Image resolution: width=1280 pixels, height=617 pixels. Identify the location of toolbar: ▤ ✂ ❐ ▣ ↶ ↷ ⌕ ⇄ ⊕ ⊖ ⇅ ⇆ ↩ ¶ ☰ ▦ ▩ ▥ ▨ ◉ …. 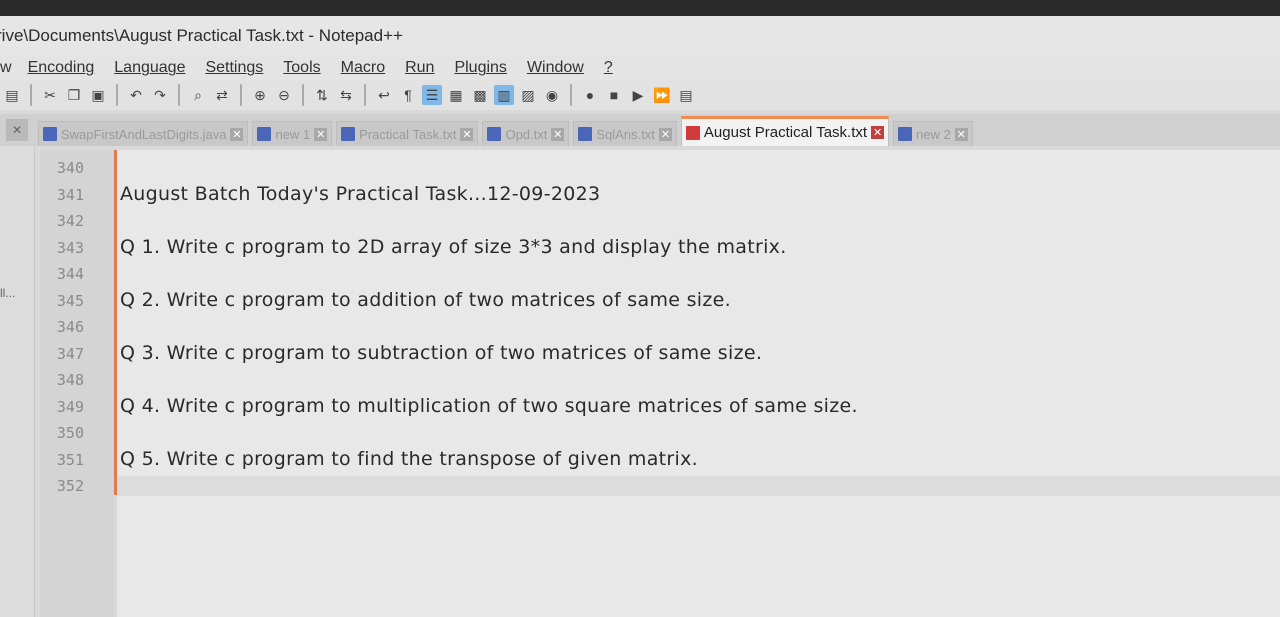
(640, 95).